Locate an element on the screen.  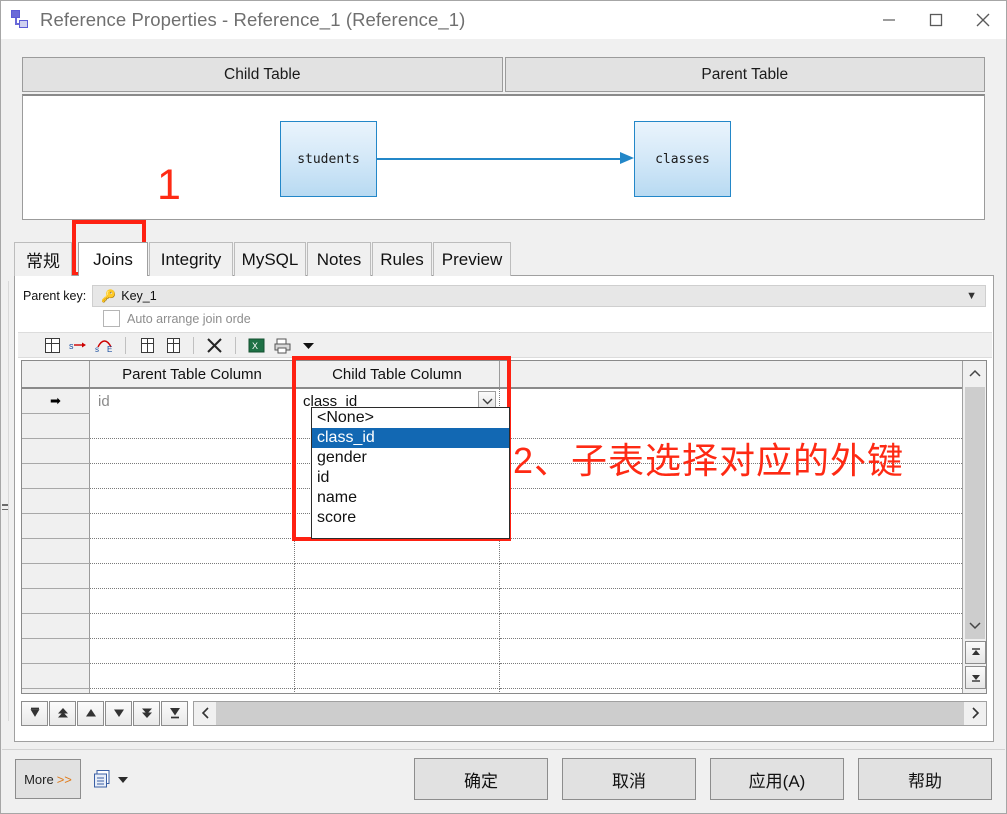
parent-table-box: classes is located at coordinates (682, 159).